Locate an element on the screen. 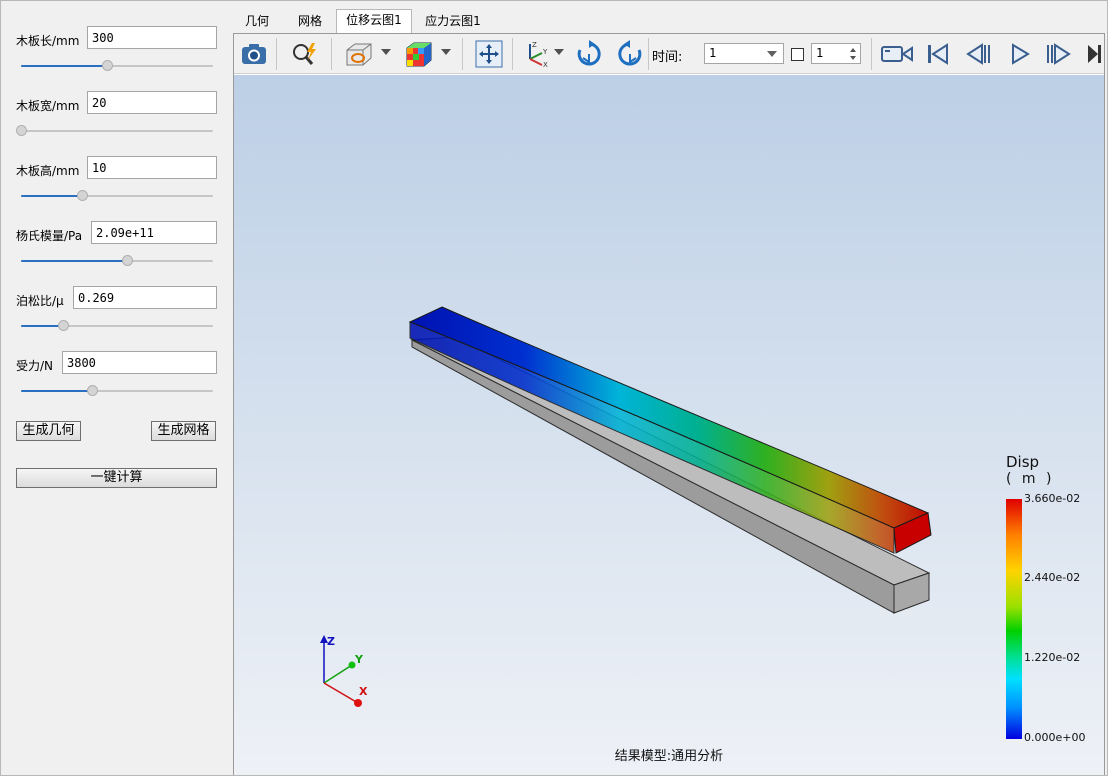 The image size is (1108, 776). length-slider is located at coordinates (117, 66).